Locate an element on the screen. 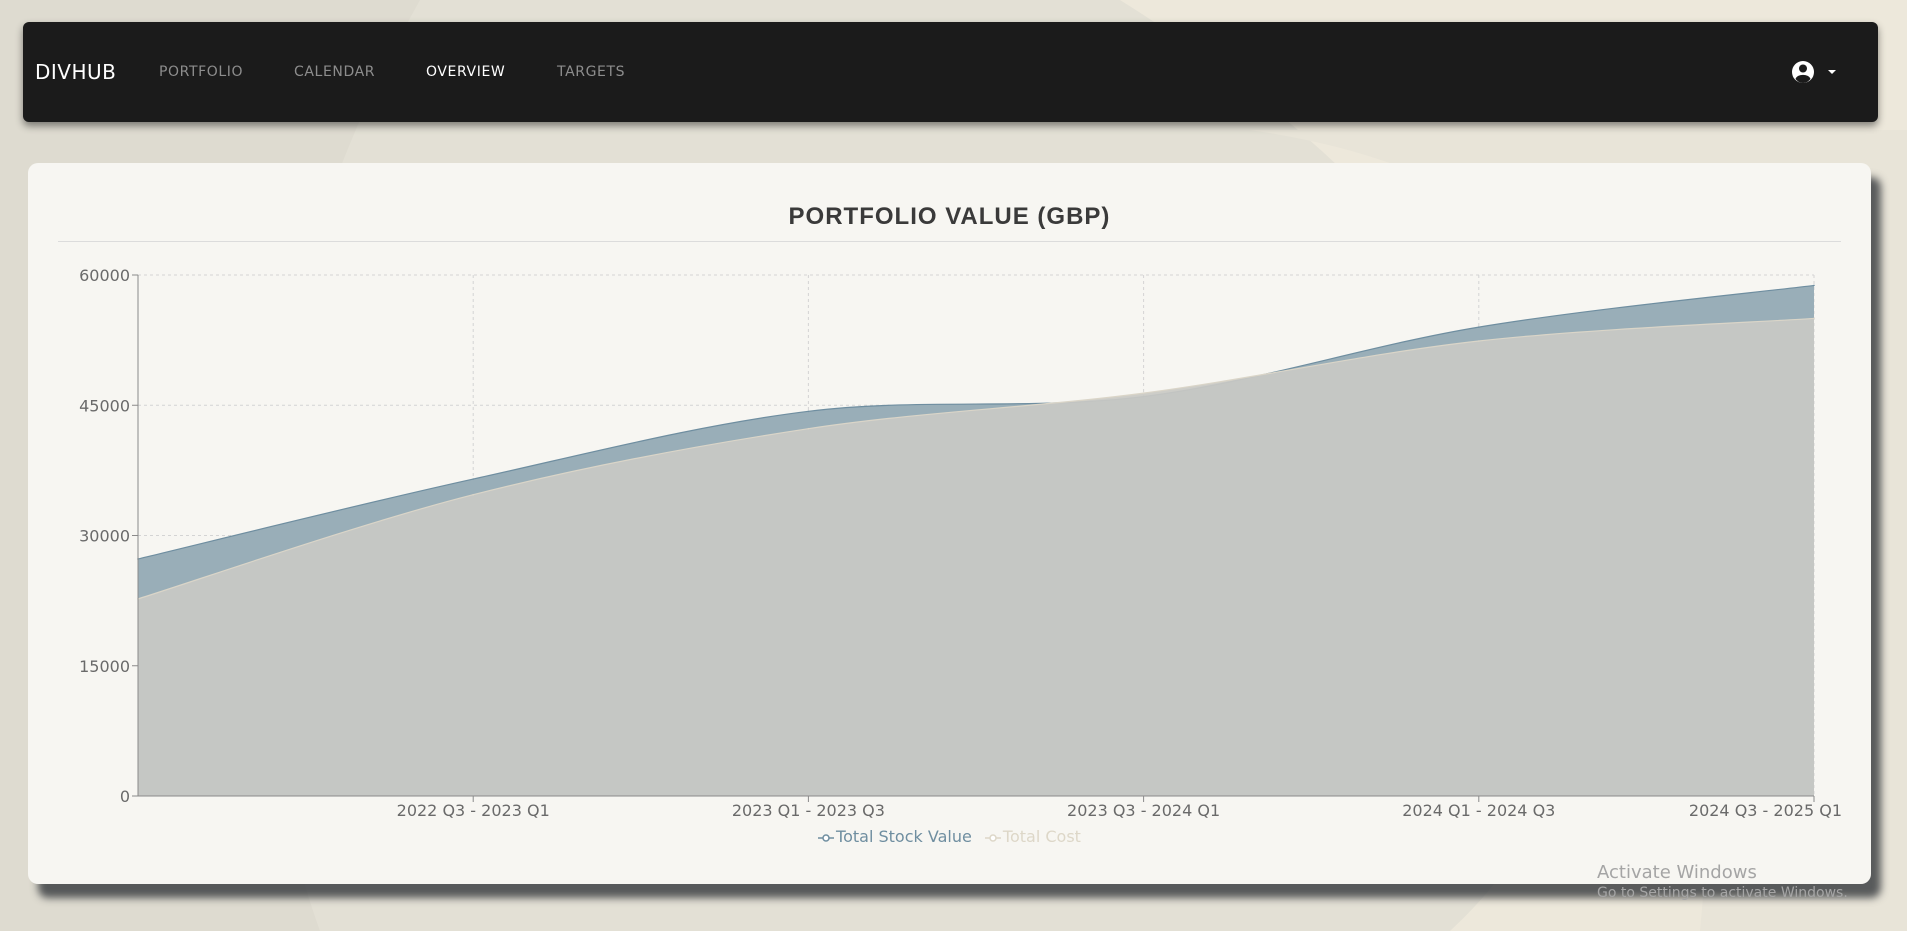 Image resolution: width=1907 pixels, height=931 pixels. watermark-subtitle: Go to Settings to activate Windows. is located at coordinates (1722, 893).